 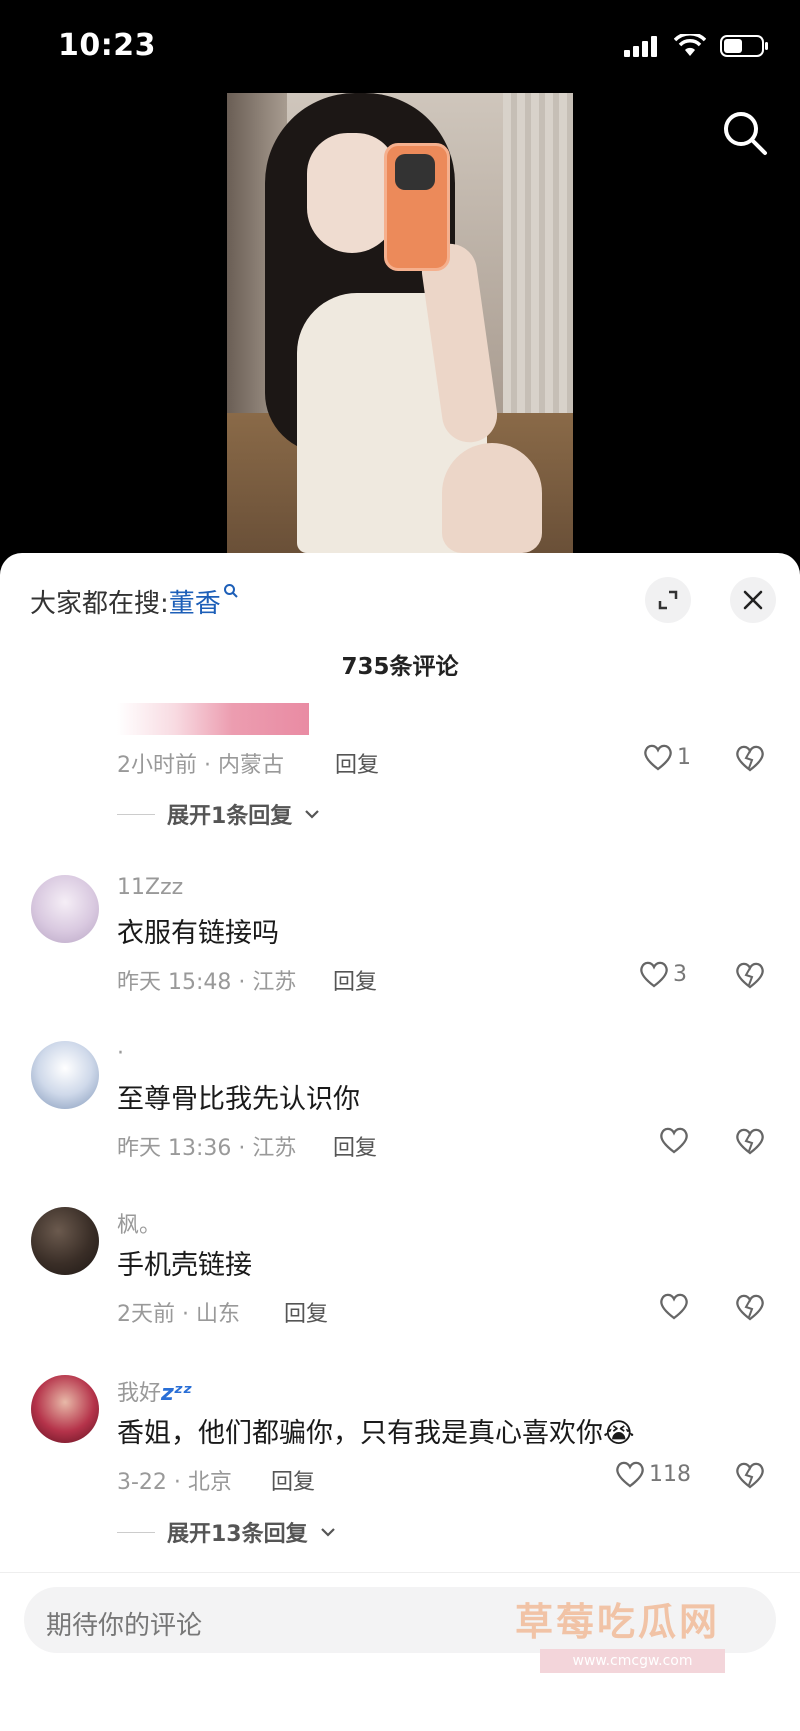 What do you see at coordinates (207, 982) in the screenshot?
I see `comment-meta: 昨天 15:48 · 江苏` at bounding box center [207, 982].